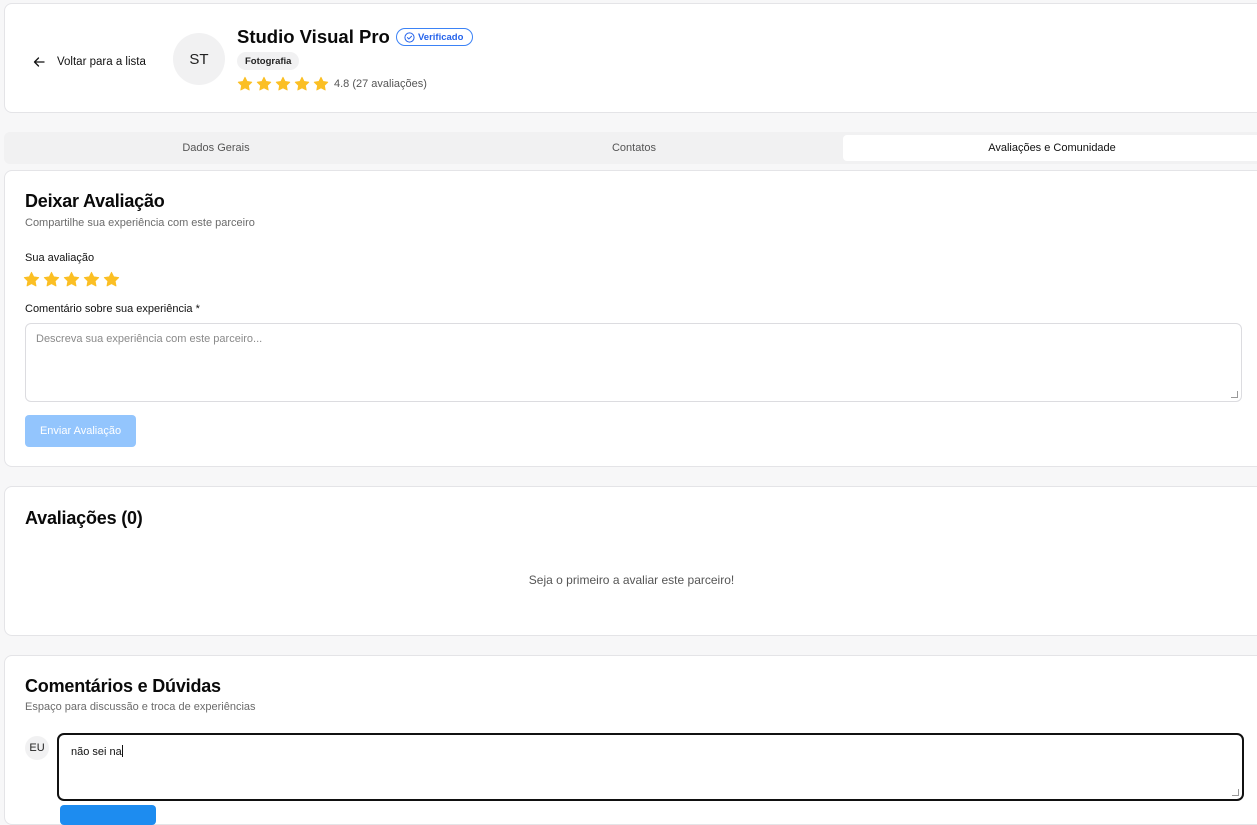 The image size is (1257, 825). Describe the element at coordinates (91, 279) in the screenshot. I see `input-star-4-icon` at that location.